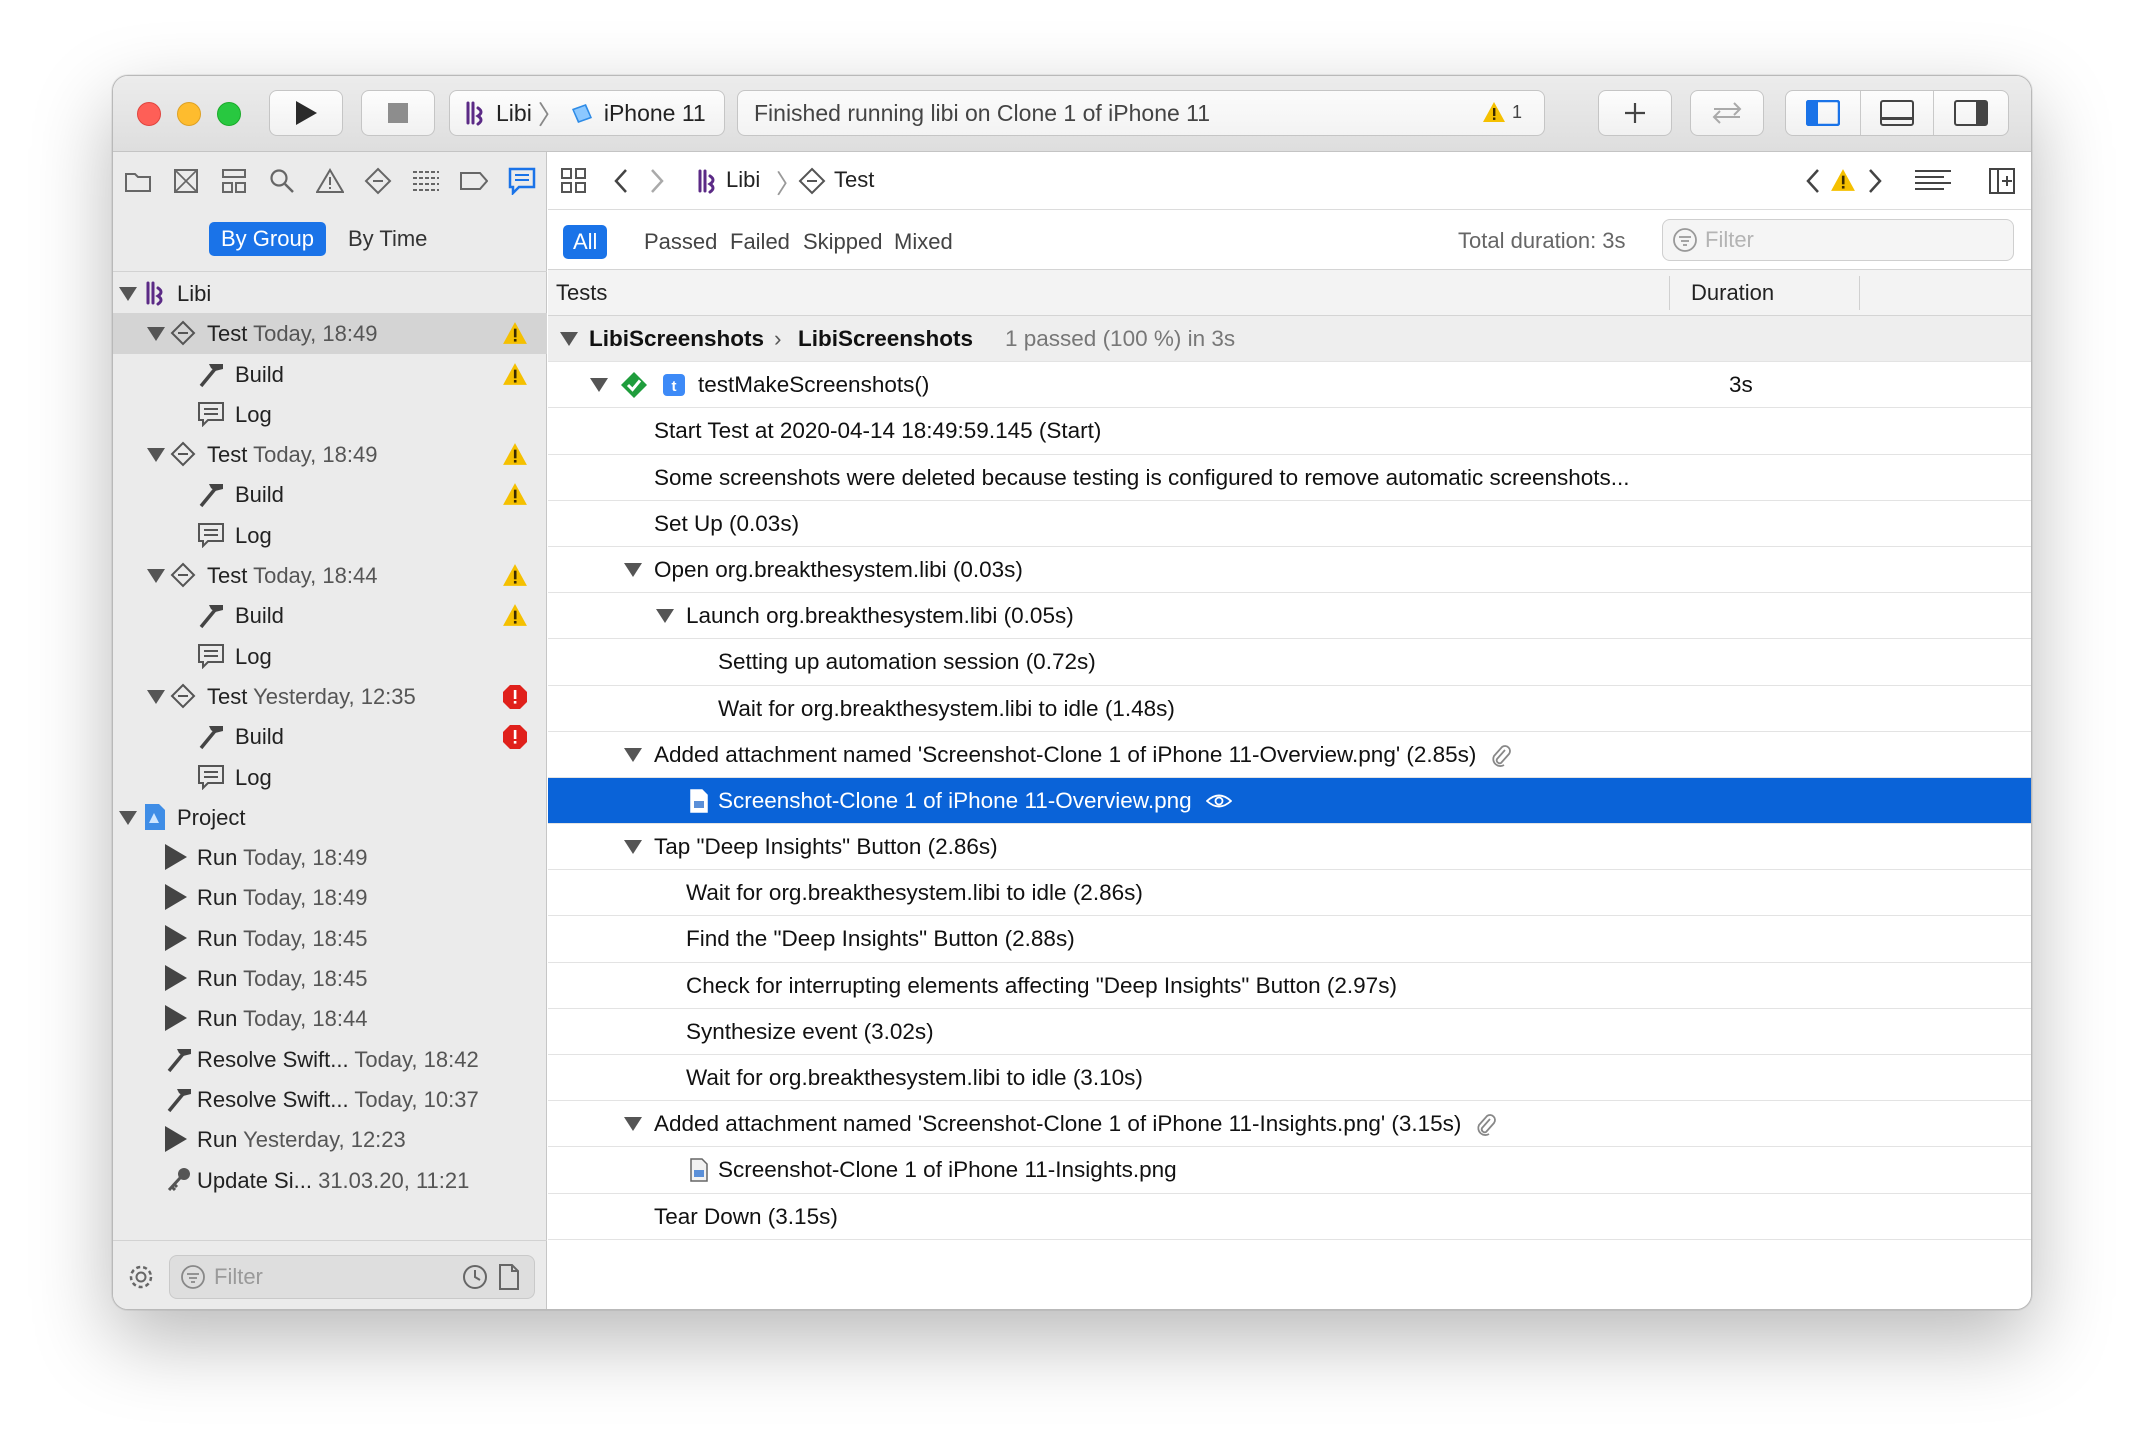 The height and width of the screenshot is (1456, 2144). I want to click on issue-navigator-tab, so click(330, 181).